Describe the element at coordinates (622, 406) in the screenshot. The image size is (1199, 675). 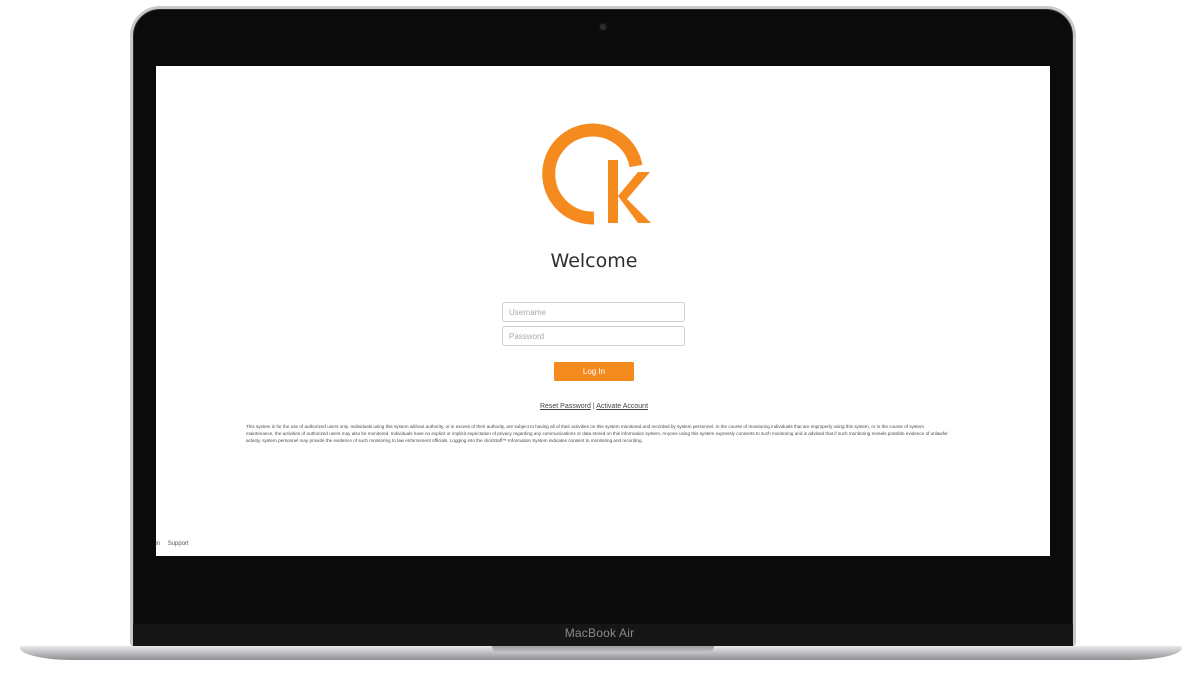
I see `activate-account-link: Activate Account` at that location.